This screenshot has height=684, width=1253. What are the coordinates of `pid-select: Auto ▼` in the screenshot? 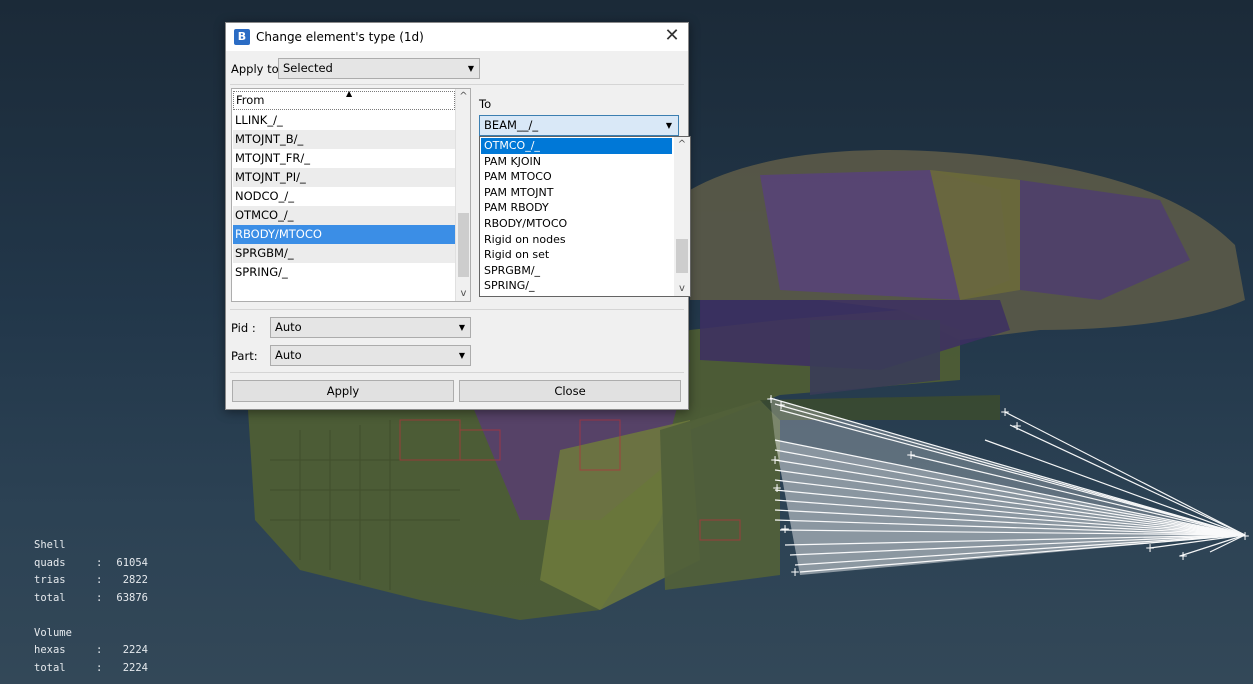 It's located at (370, 327).